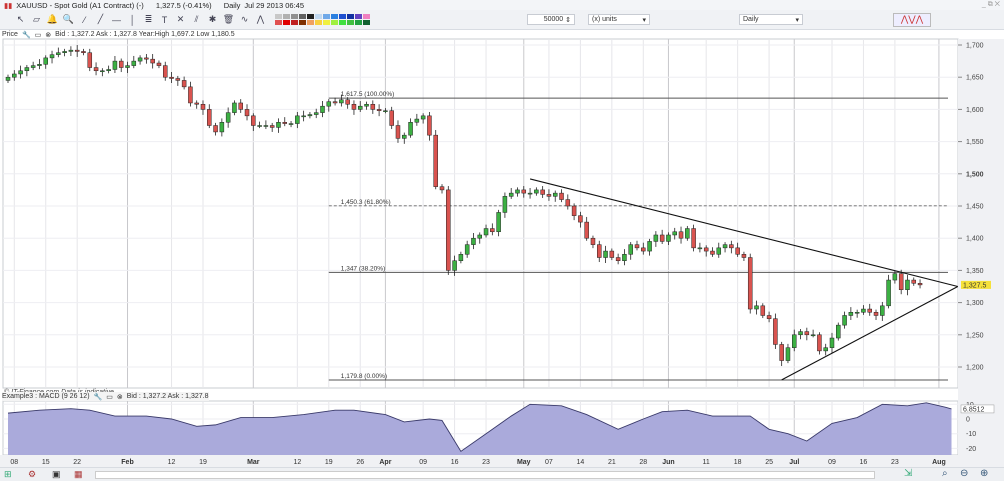 The width and height of the screenshot is (1004, 481). Describe the element at coordinates (98, 397) in the screenshot. I see `wrench-icon: 🔧` at that location.